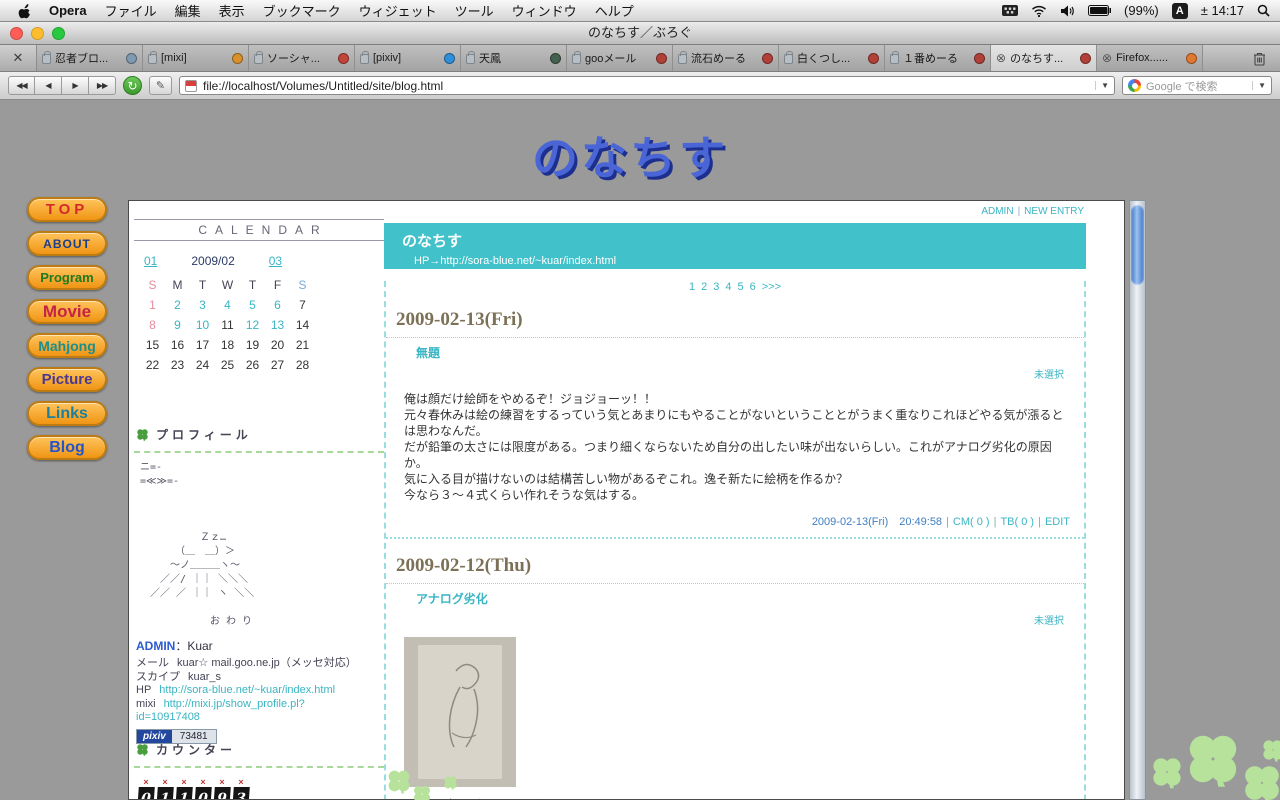 The image size is (1280, 800). I want to click on tab: gooメール, so click(620, 58).